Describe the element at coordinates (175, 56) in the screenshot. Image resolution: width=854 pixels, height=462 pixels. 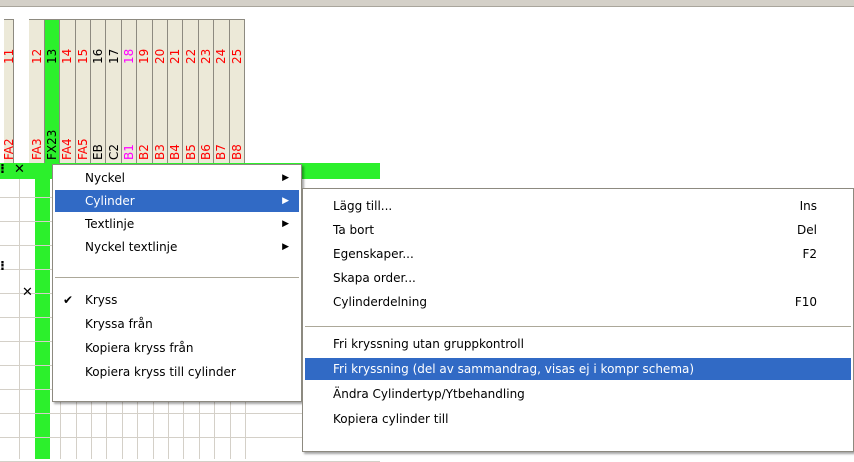
I see `column-number: 21` at that location.